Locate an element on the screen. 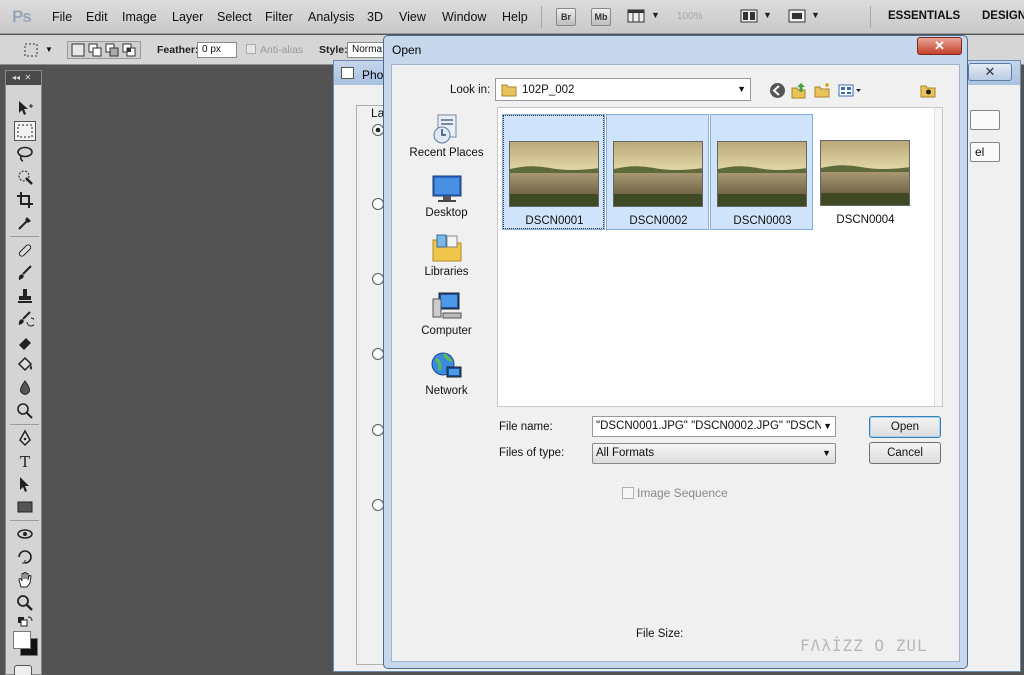 Image resolution: width=1024 pixels, height=675 pixels. brush-tool-icon is located at coordinates (25, 273).